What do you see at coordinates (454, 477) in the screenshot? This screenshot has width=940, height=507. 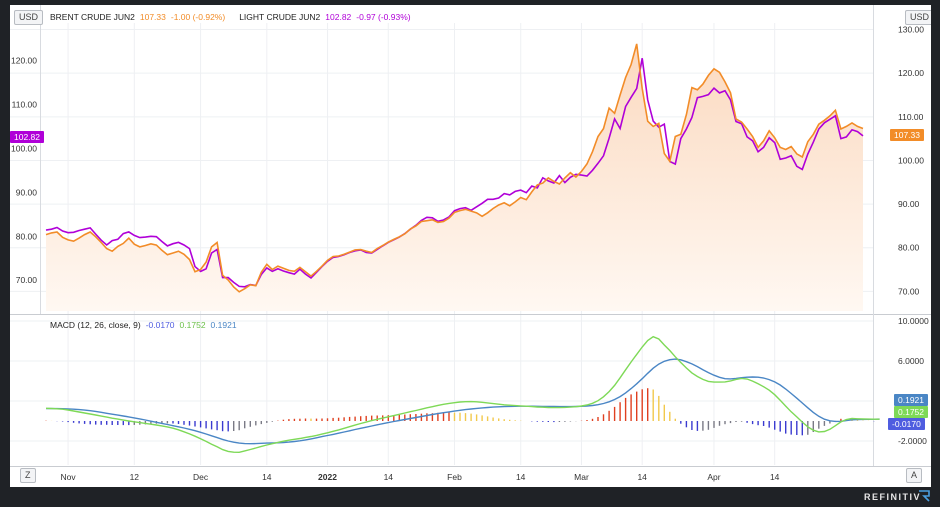 I see `x-axis-label: Feb` at bounding box center [454, 477].